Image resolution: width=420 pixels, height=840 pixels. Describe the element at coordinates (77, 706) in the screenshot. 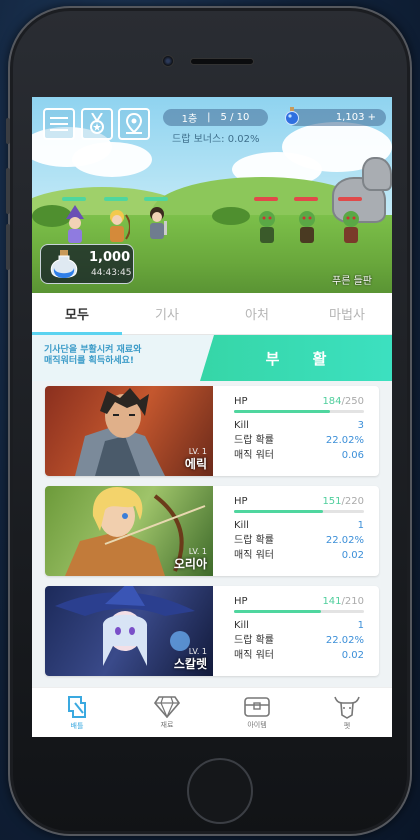

I see `battle-icon` at that location.